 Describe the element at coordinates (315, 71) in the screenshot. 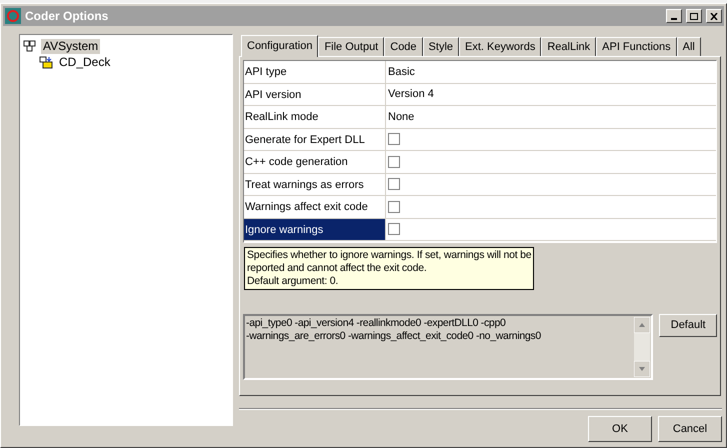

I see `property-name: API type` at that location.